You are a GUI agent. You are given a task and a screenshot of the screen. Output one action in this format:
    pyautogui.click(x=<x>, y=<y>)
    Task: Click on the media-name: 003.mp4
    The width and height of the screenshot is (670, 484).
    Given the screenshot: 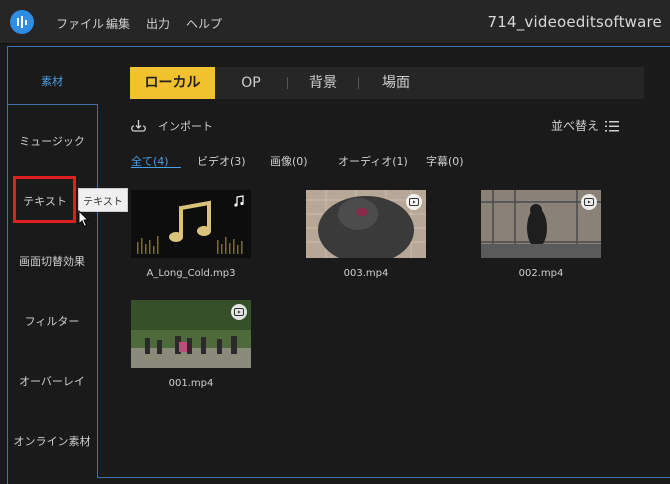 What is the action you would take?
    pyautogui.click(x=366, y=273)
    